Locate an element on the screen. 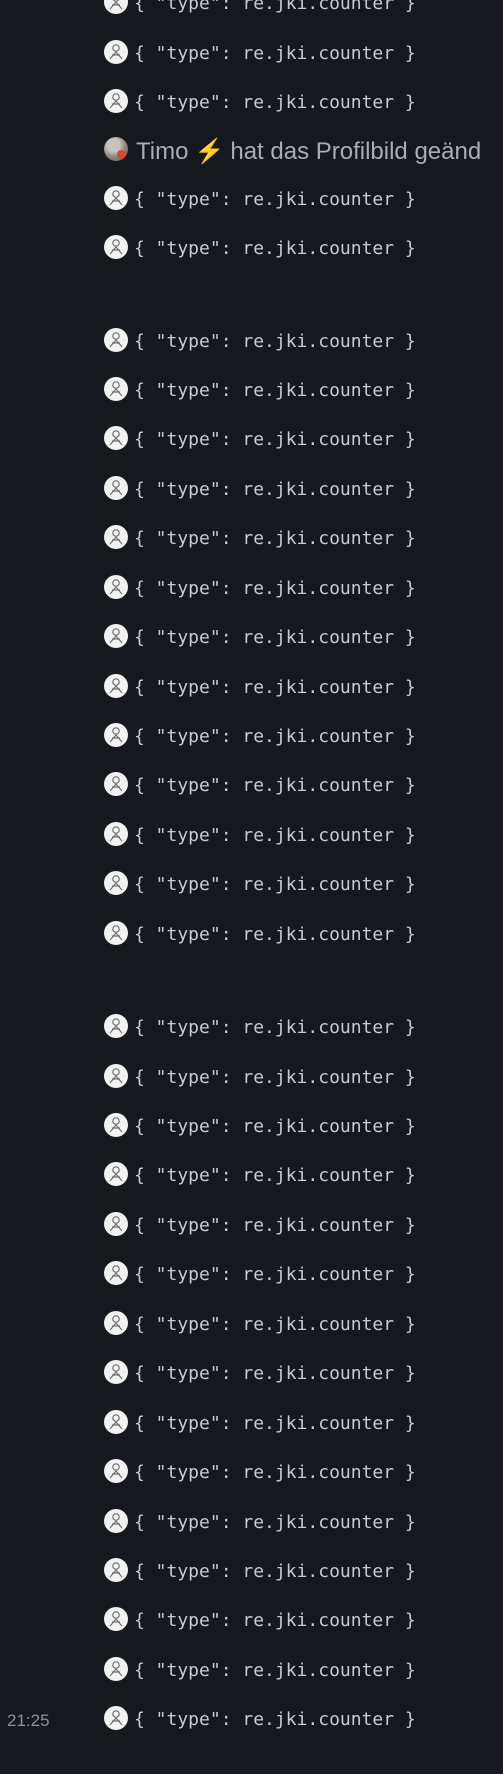 This screenshot has height=1774, width=503. timeline-event-row: 21:25 { "type": re.jki.counter } is located at coordinates (251, 1717).